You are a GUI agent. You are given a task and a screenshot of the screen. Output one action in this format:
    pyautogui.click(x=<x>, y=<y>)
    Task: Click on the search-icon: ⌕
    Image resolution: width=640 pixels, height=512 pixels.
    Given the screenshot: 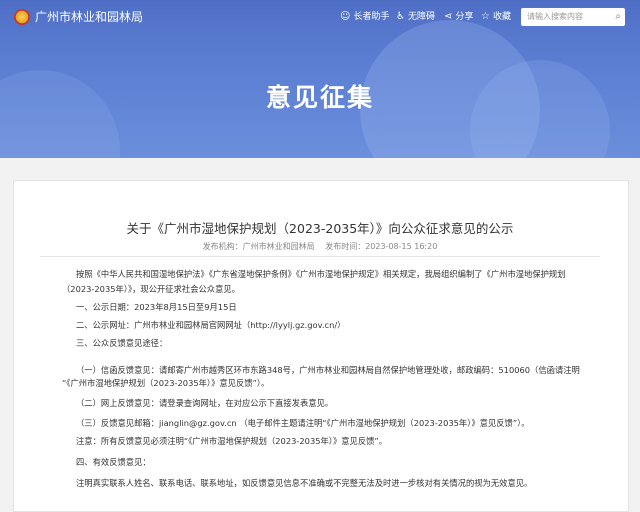 What is the action you would take?
    pyautogui.click(x=618, y=17)
    